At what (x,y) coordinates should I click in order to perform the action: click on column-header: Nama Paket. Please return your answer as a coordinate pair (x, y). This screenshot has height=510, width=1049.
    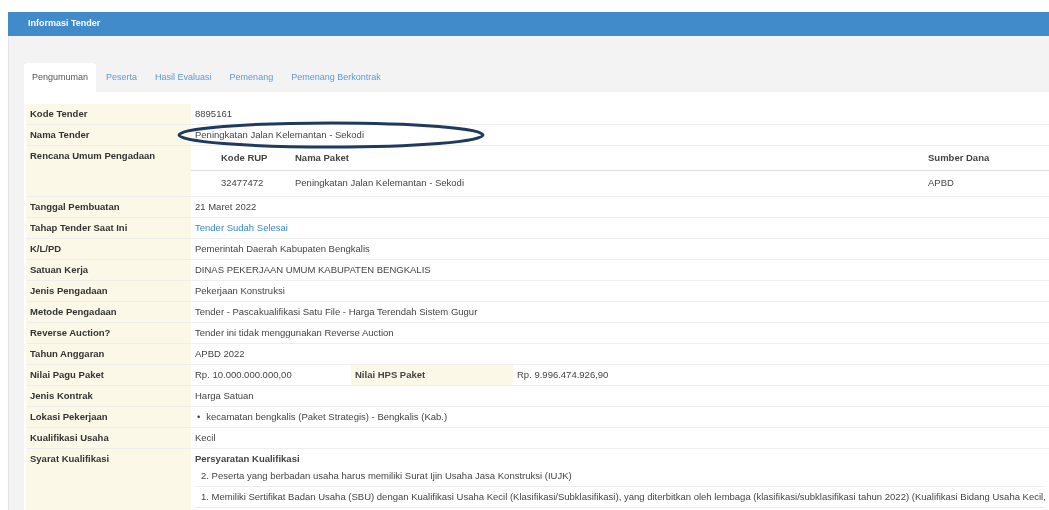
    Looking at the image, I should click on (607, 158).